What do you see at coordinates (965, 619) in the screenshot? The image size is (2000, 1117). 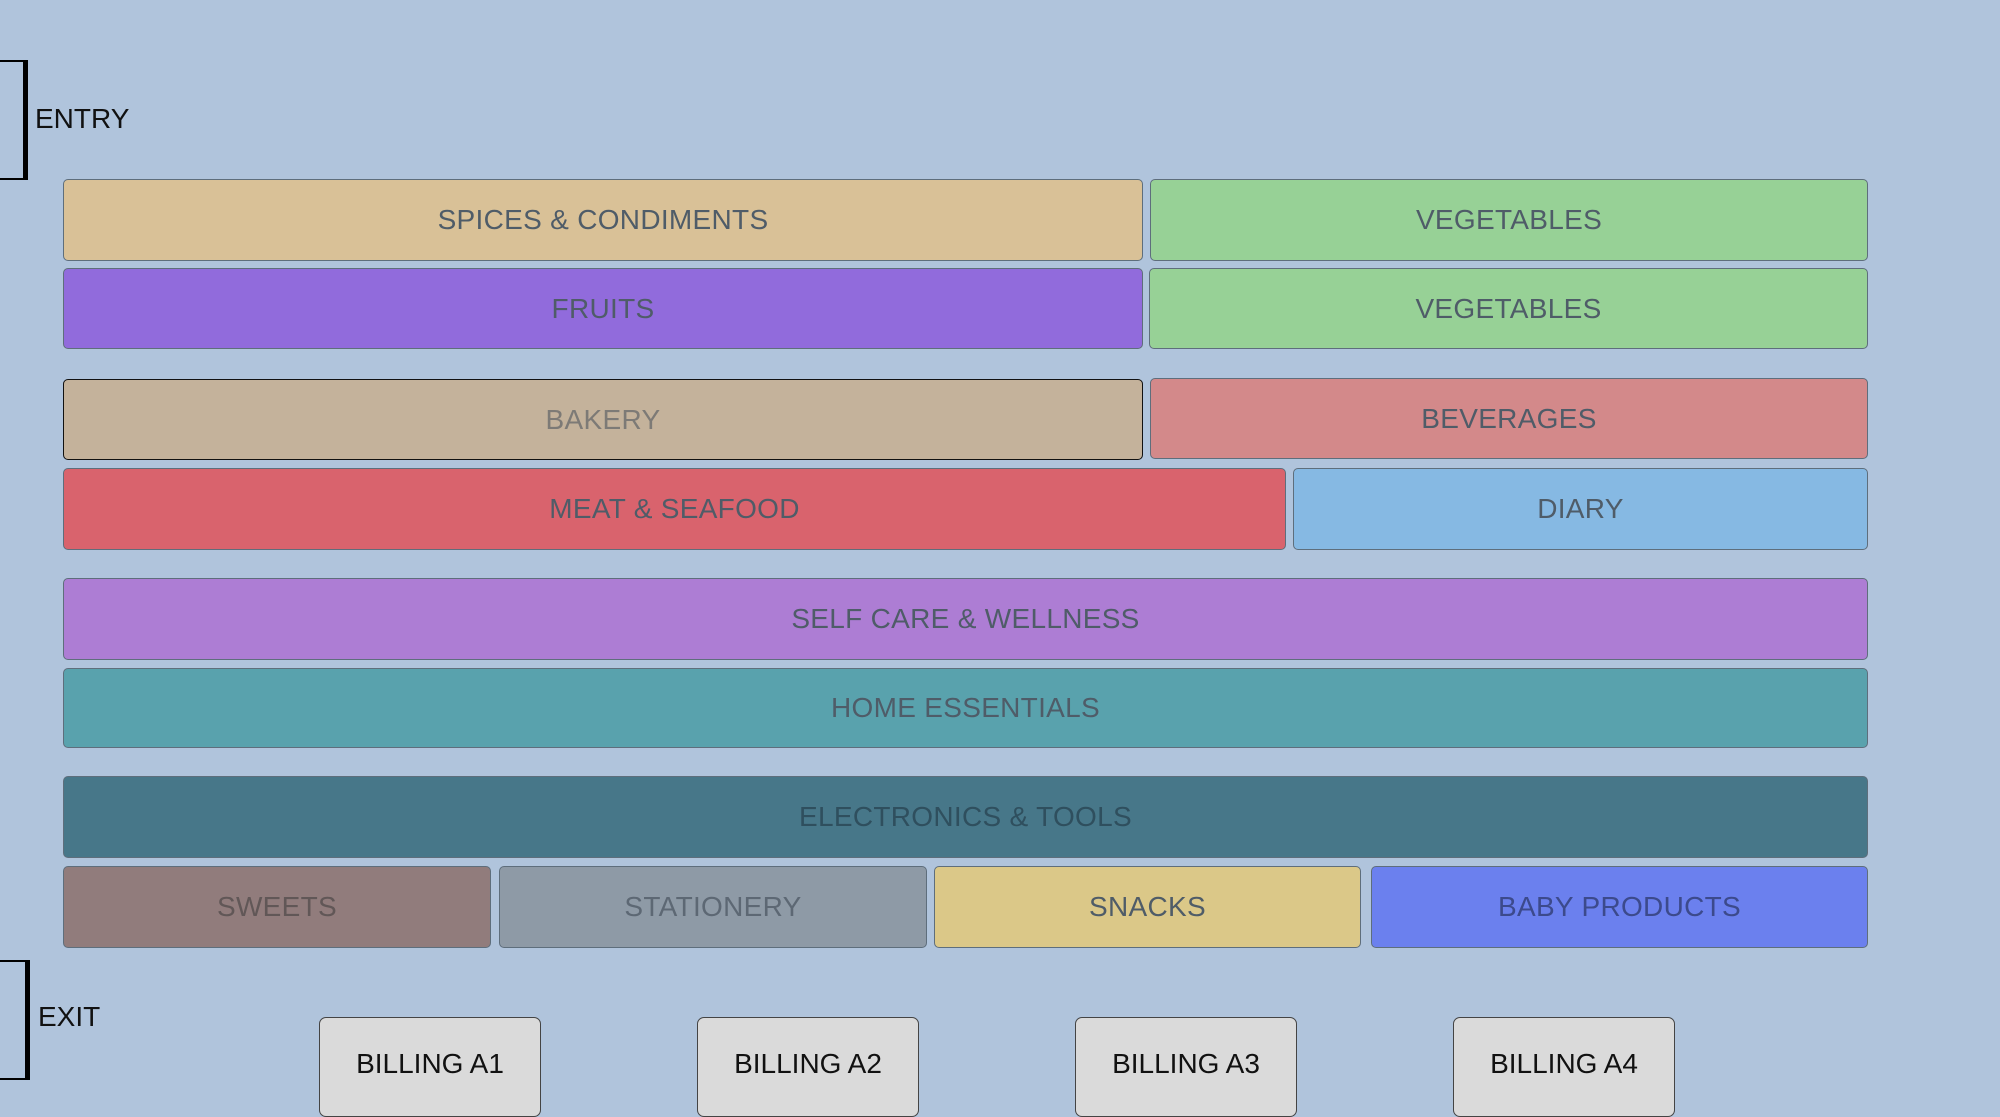 I see `aisle-self-care-wellness: SELF CARE & WELLNESS` at bounding box center [965, 619].